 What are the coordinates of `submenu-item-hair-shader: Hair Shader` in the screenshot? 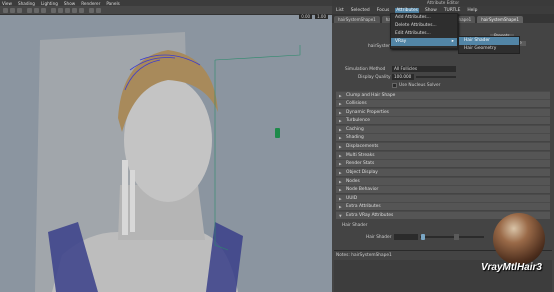 It's located at (489, 41).